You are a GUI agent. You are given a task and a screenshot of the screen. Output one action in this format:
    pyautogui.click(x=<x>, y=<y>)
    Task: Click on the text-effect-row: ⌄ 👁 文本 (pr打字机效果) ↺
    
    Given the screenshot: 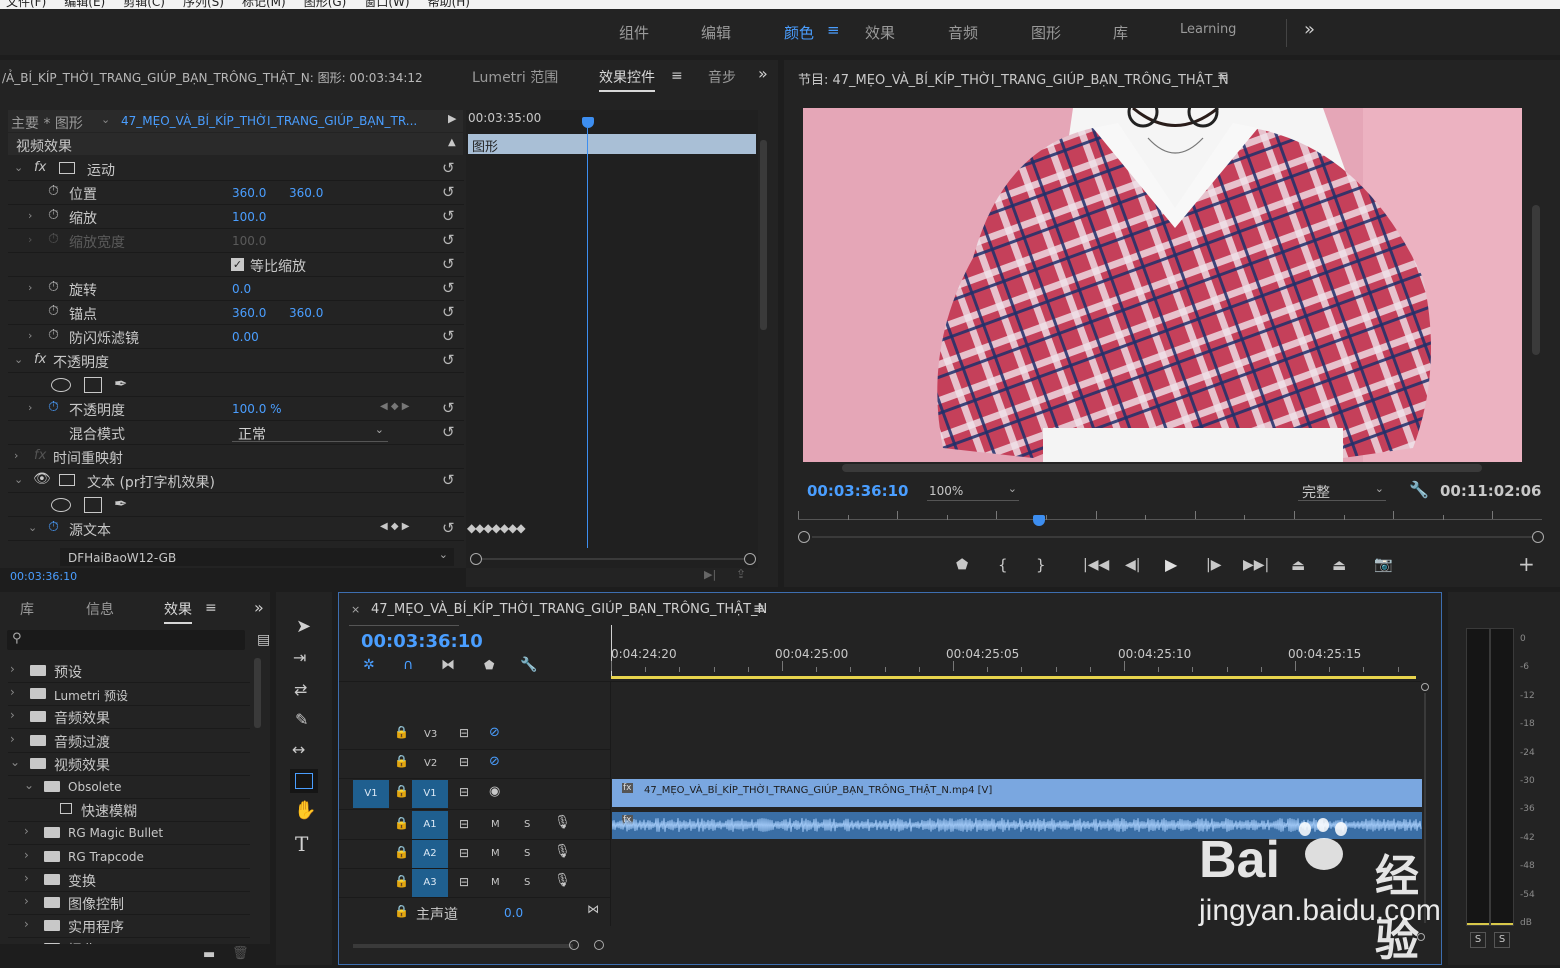 What is the action you would take?
    pyautogui.click(x=236, y=481)
    